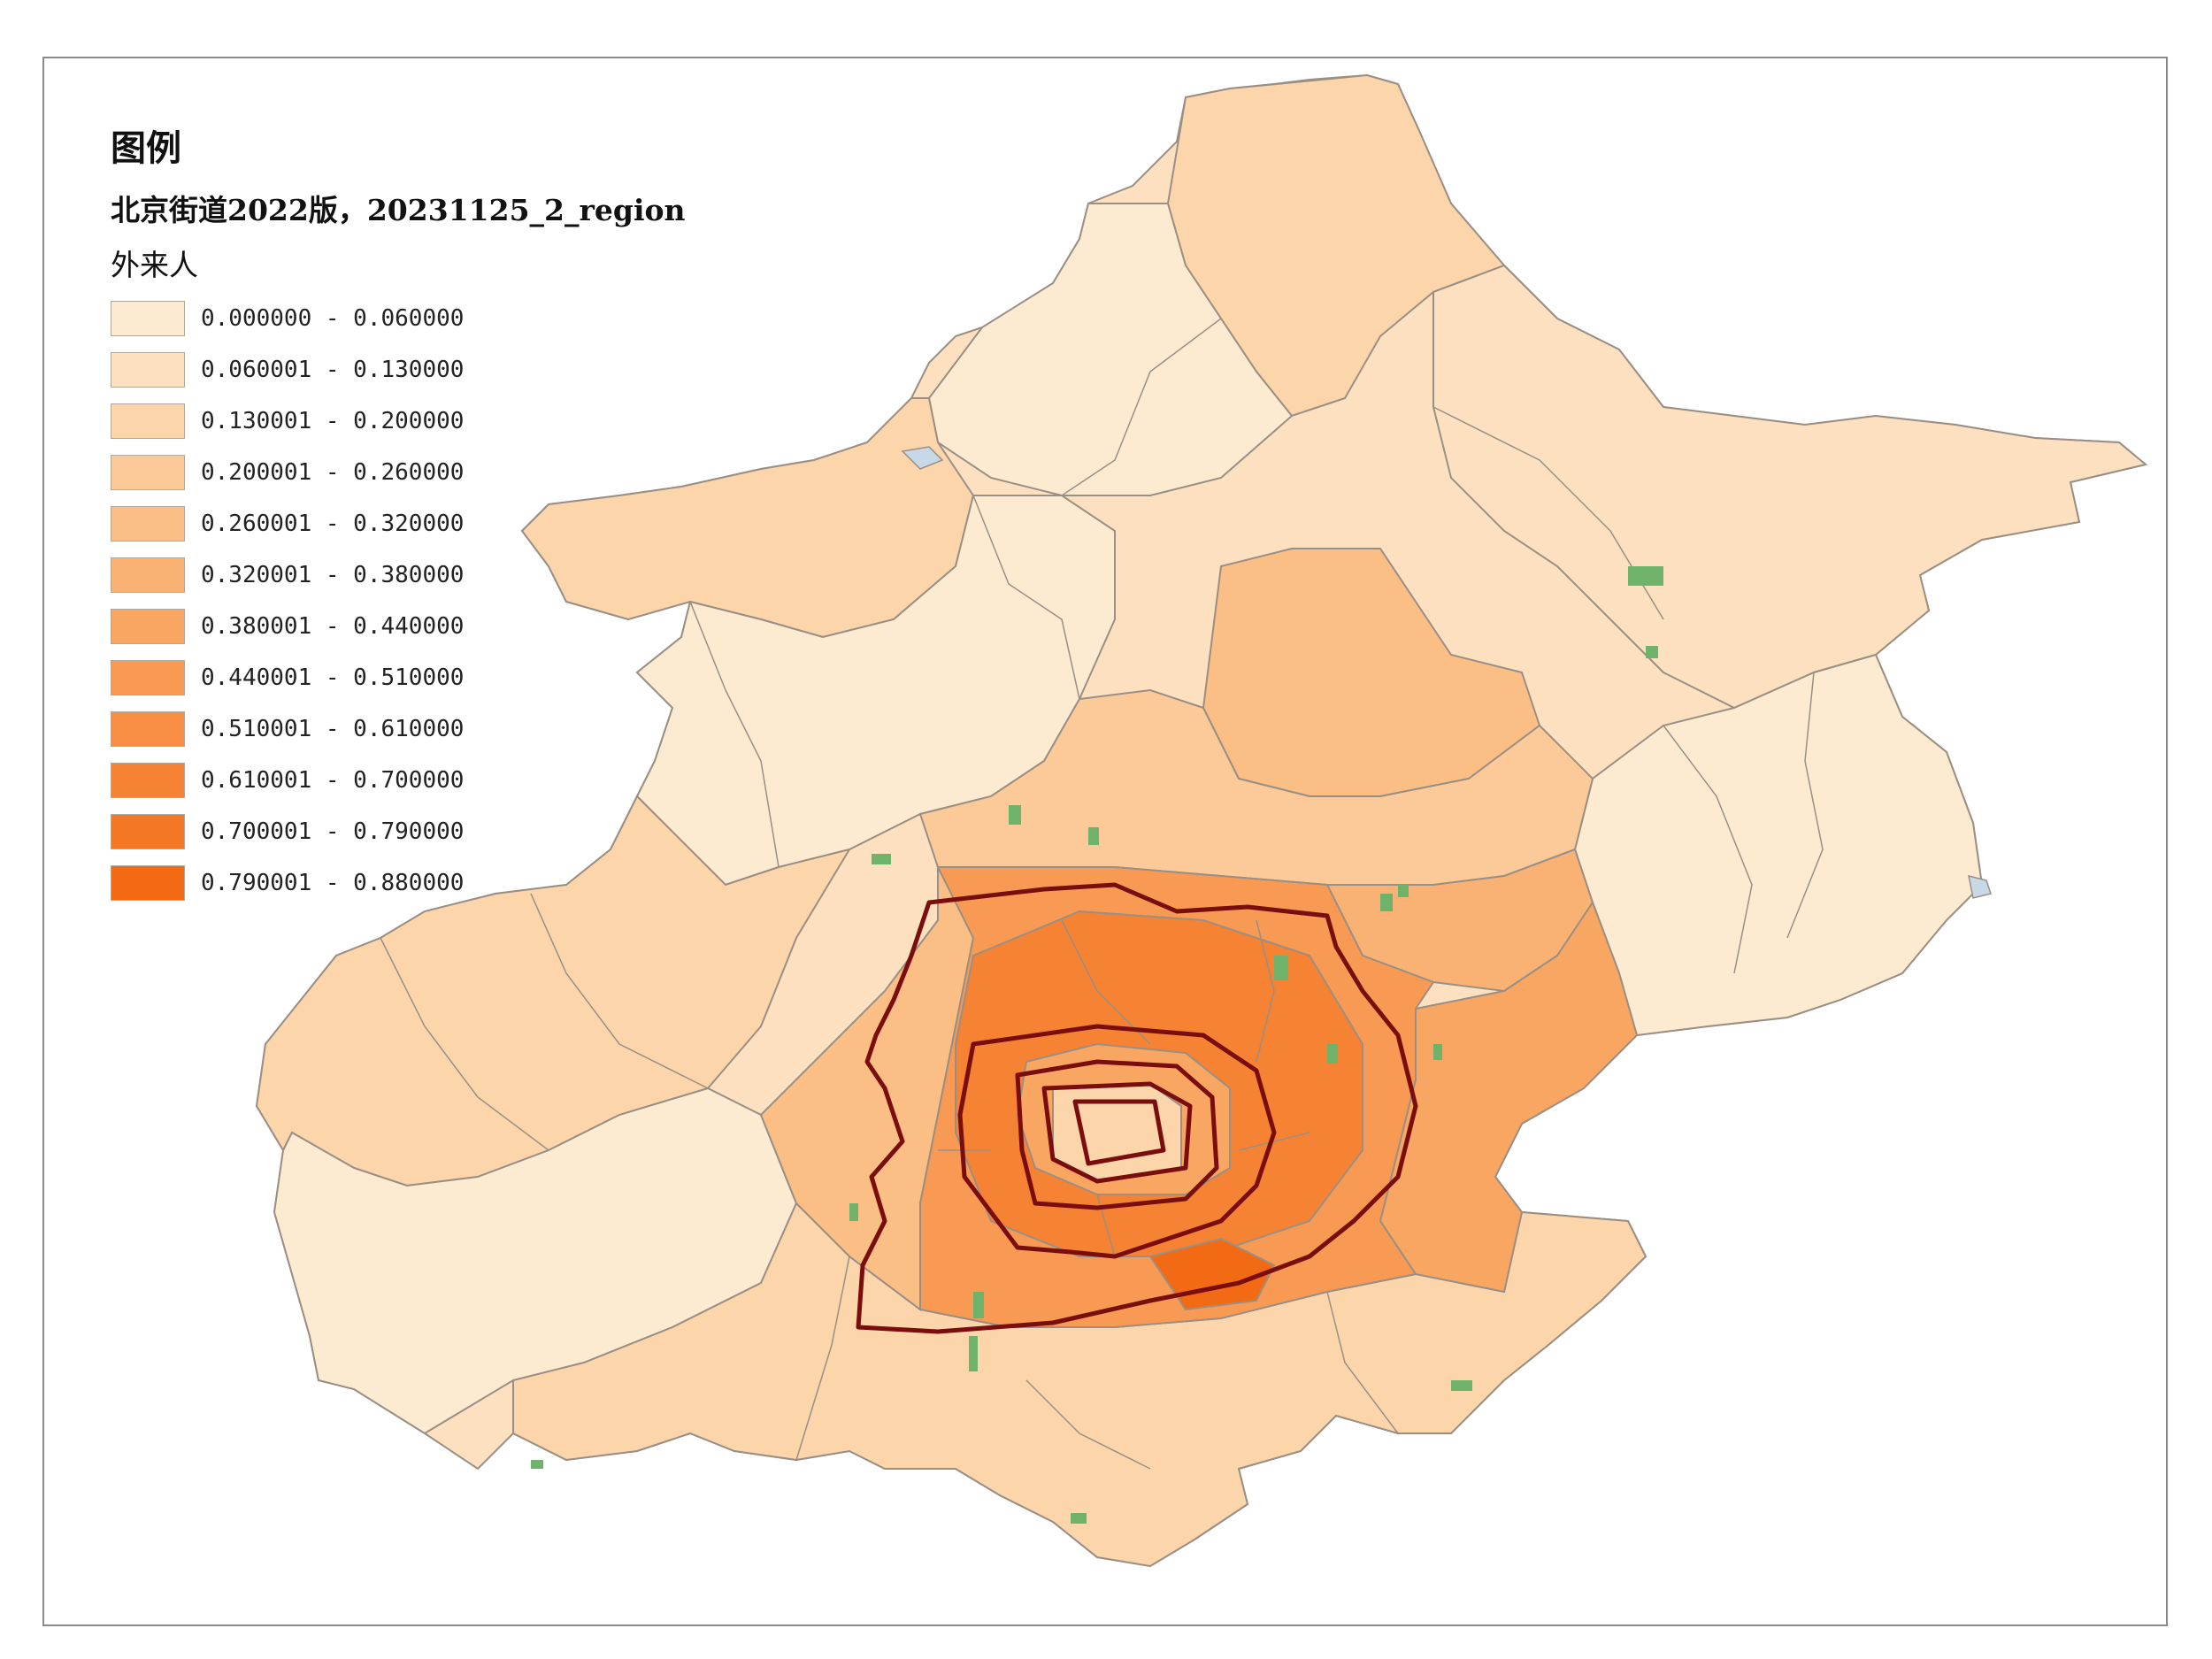 The height and width of the screenshot is (1659, 2212). I want to click on legend-range-label: 0.260001 - 0.320000, so click(333, 524).